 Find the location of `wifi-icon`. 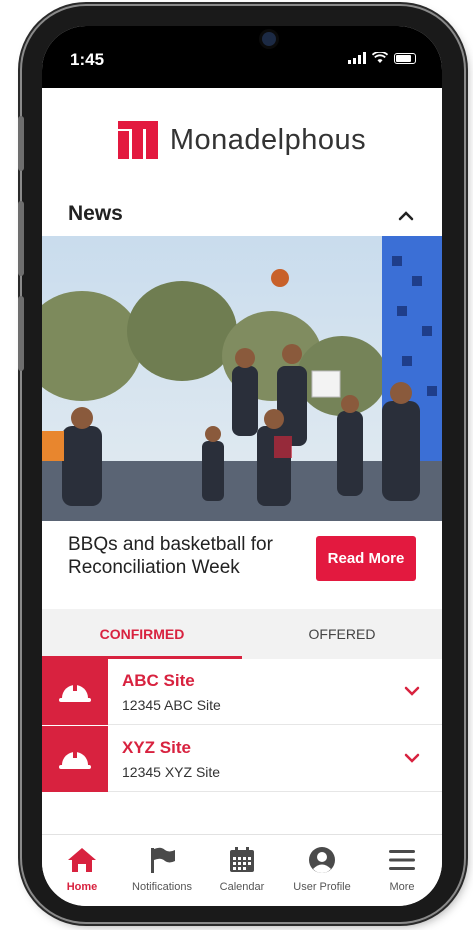

wifi-icon is located at coordinates (380, 57).